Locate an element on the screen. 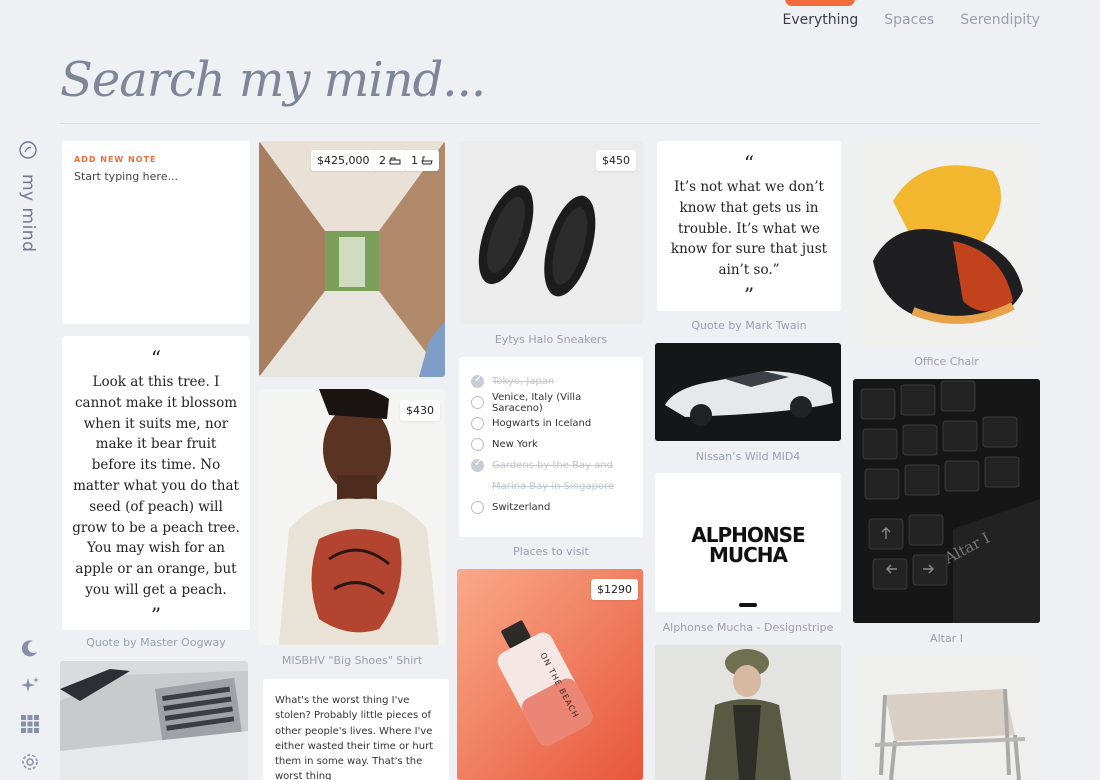 Image resolution: width=1100 pixels, height=780 pixels. bed-icon is located at coordinates (395, 160).